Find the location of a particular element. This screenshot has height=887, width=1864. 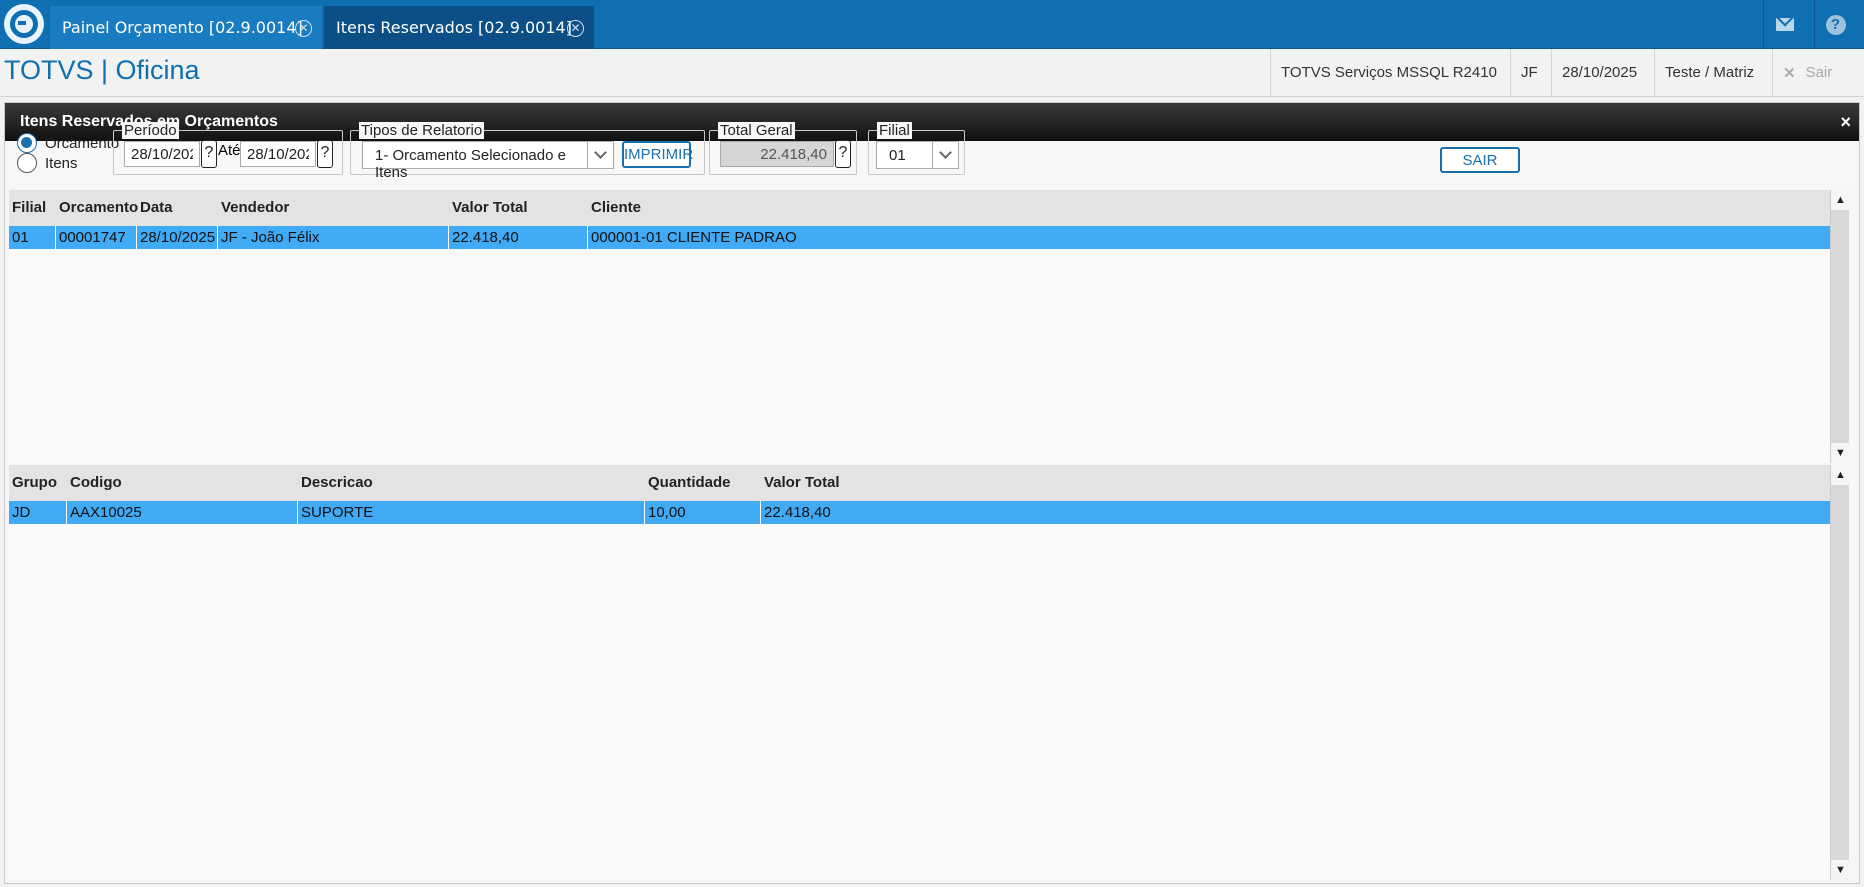

radio-orcamento: Orcamento is located at coordinates (68, 143).